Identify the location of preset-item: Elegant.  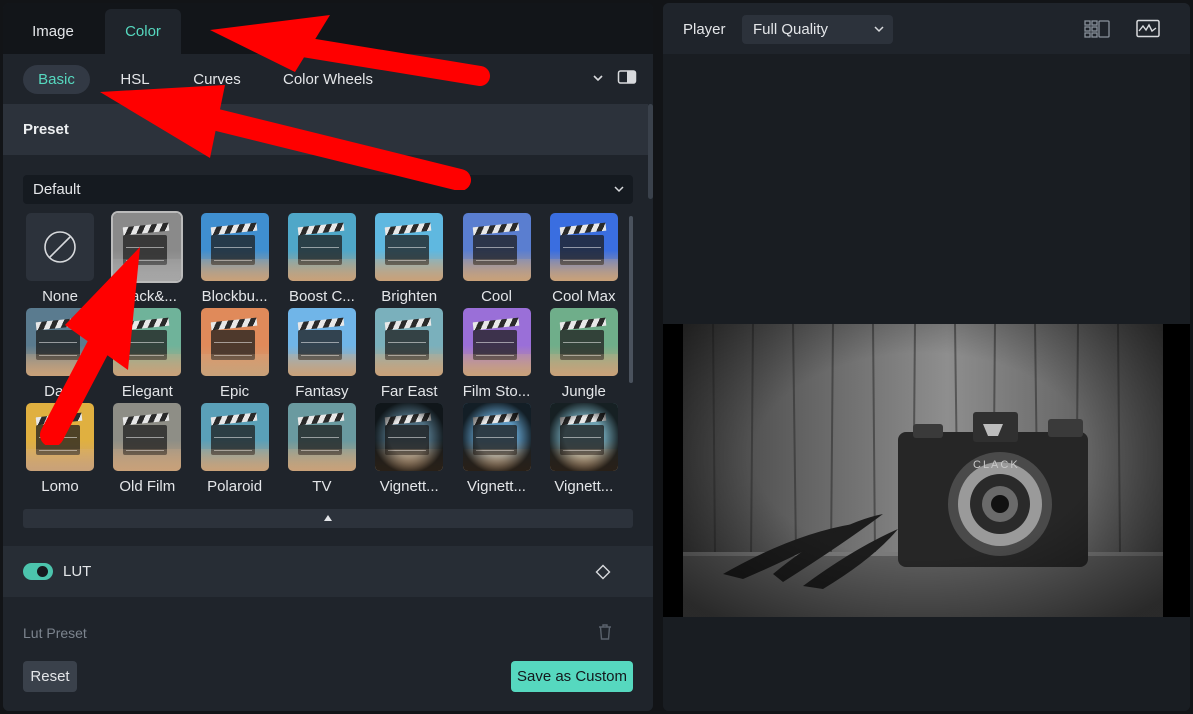
(147, 355).